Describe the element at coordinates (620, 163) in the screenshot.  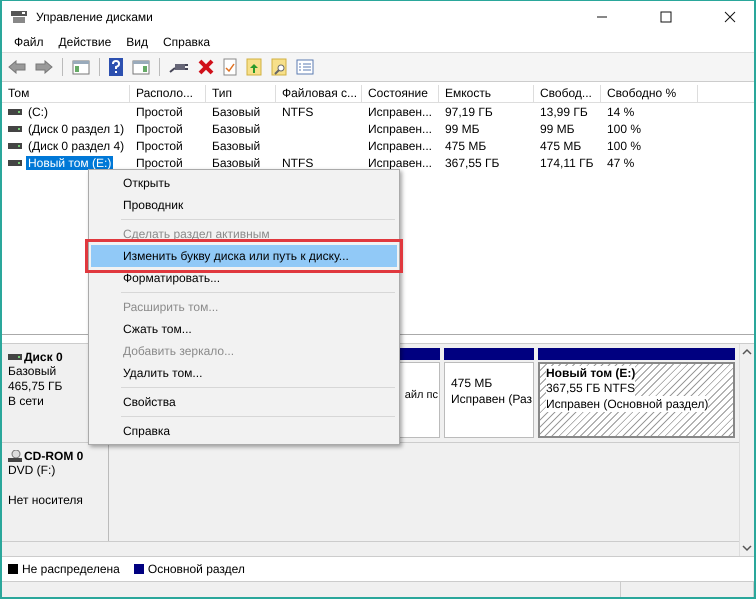
I see `table-cell: 47 %` at that location.